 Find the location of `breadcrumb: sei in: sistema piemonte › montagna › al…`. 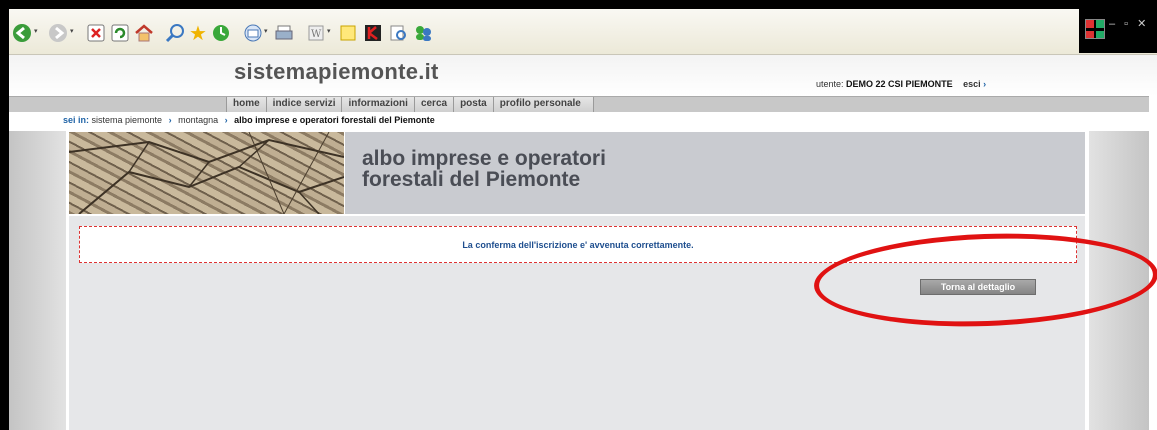

breadcrumb: sei in: sistema piemonte › montagna › al… is located at coordinates (249, 120).